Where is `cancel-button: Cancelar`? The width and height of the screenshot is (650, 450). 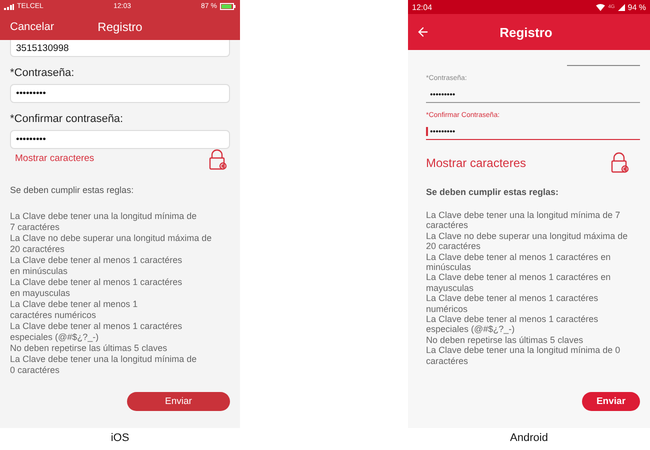 cancel-button: Cancelar is located at coordinates (32, 26).